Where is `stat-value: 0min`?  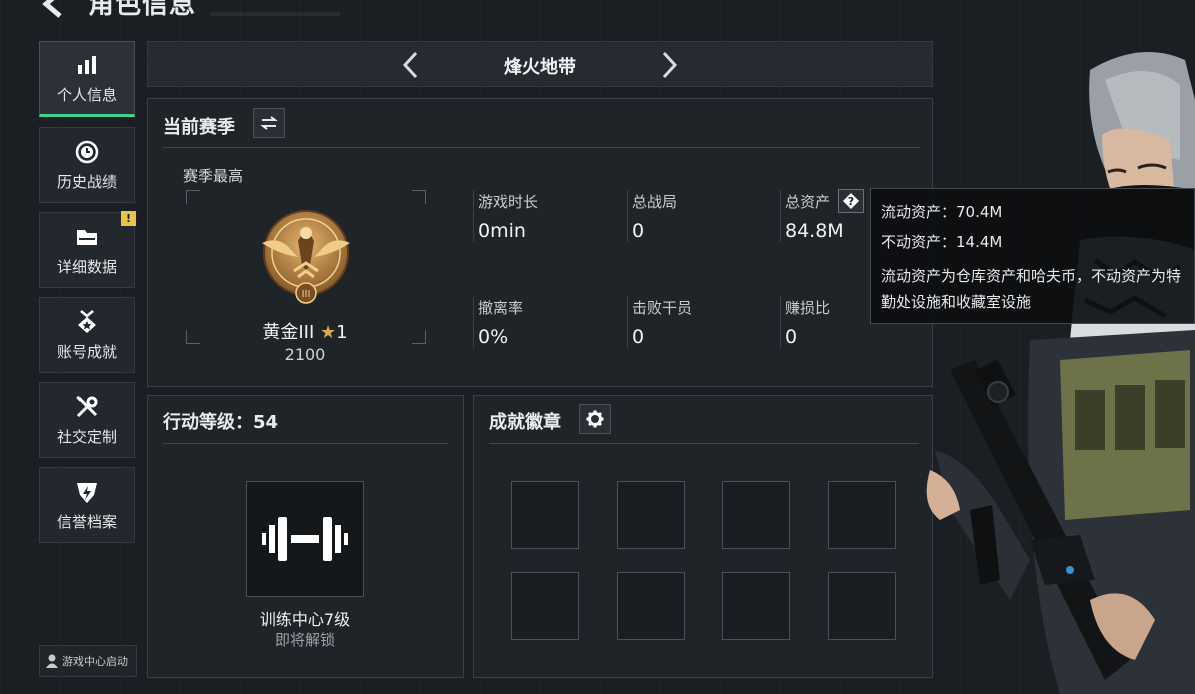
stat-value: 0min is located at coordinates (502, 231).